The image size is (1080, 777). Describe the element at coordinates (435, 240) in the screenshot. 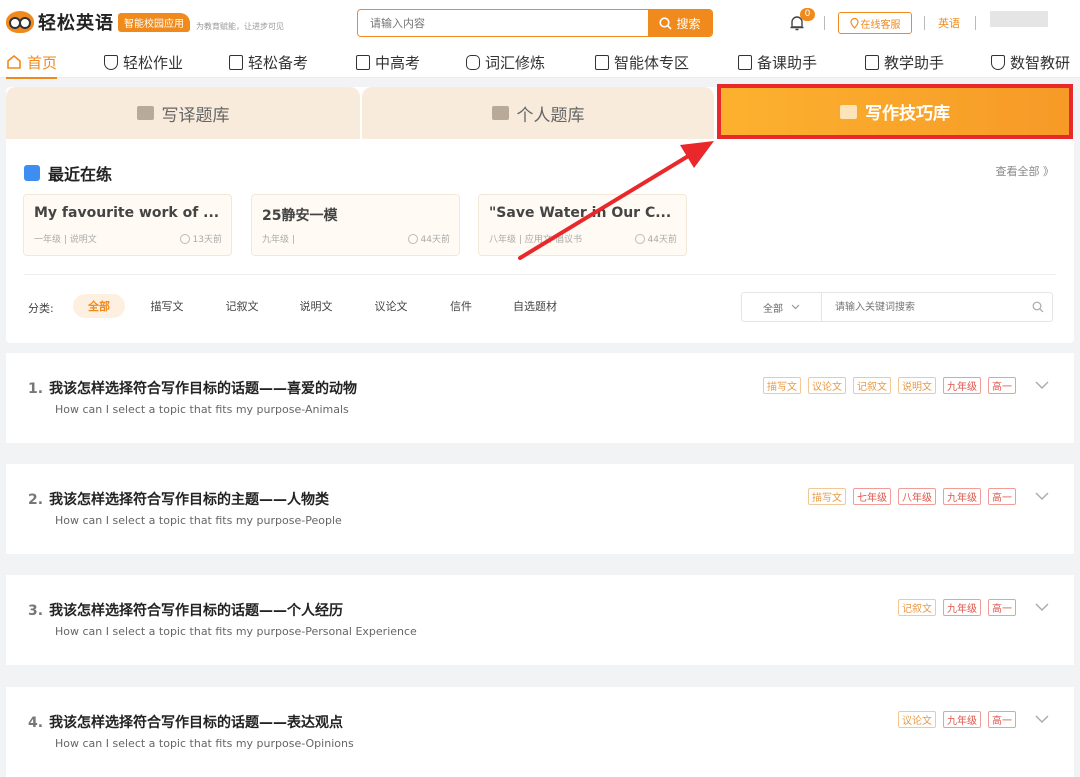

I see `recent-card-time-text: 44天前` at that location.